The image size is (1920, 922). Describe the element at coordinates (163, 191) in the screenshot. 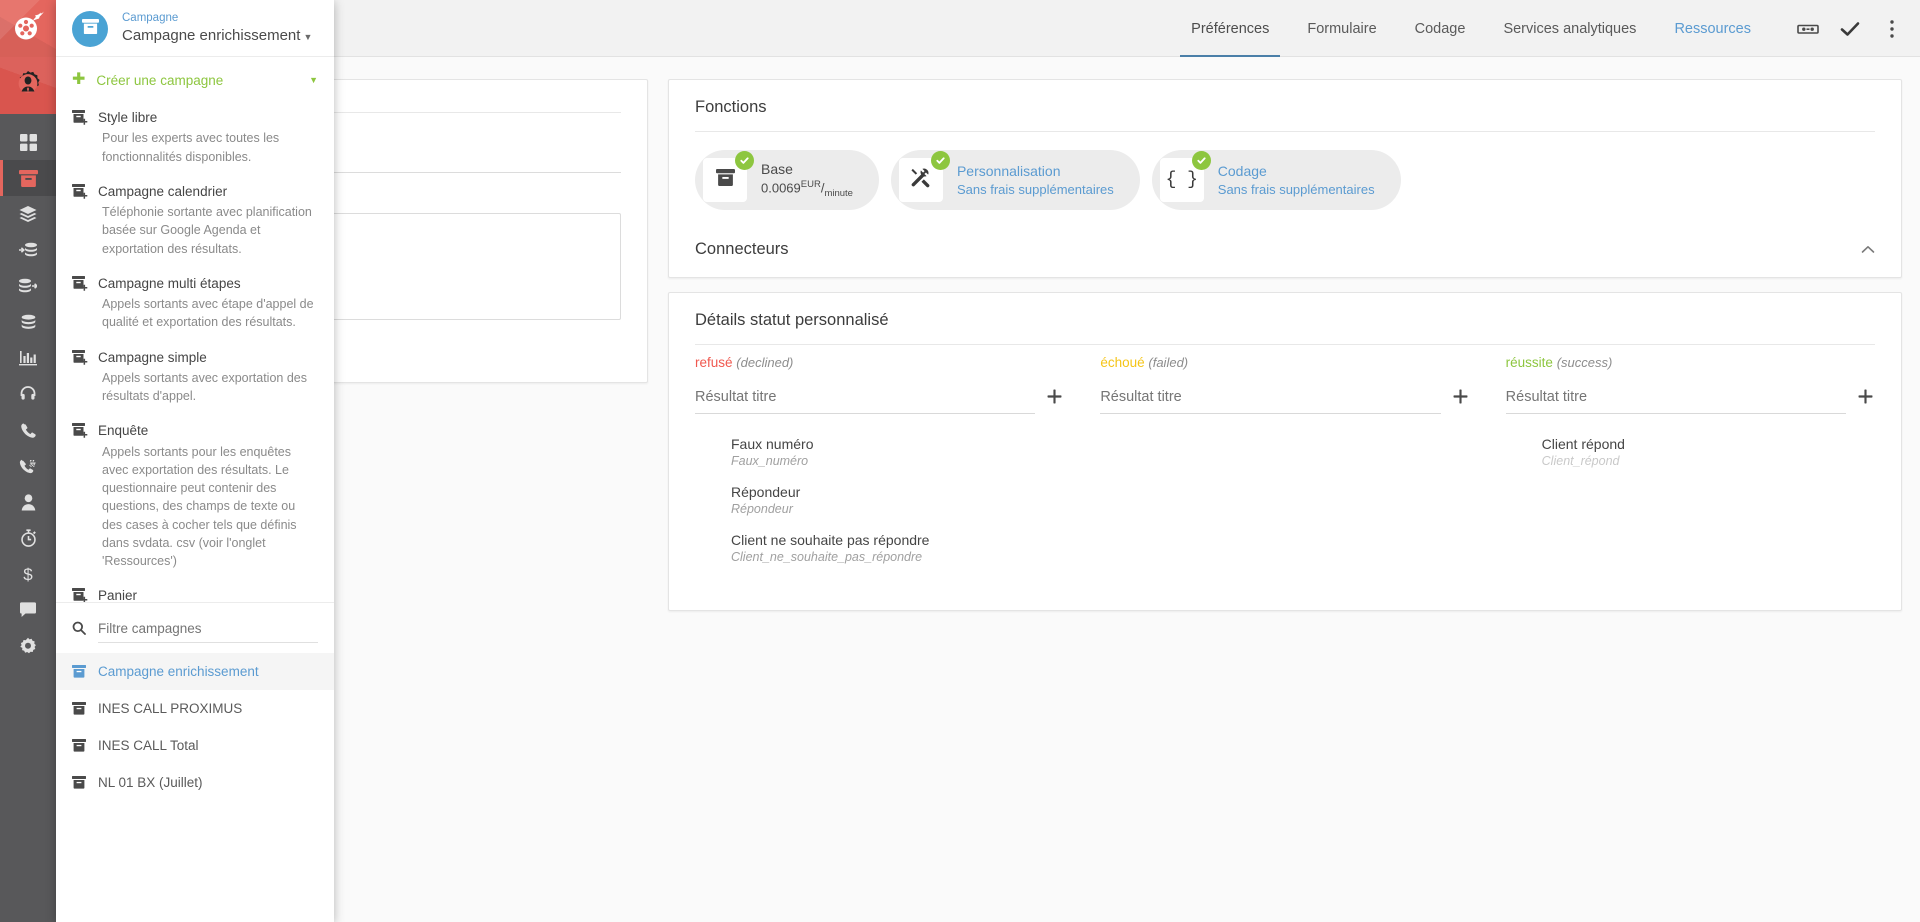

I see `option-title: Campagne calendrier` at that location.